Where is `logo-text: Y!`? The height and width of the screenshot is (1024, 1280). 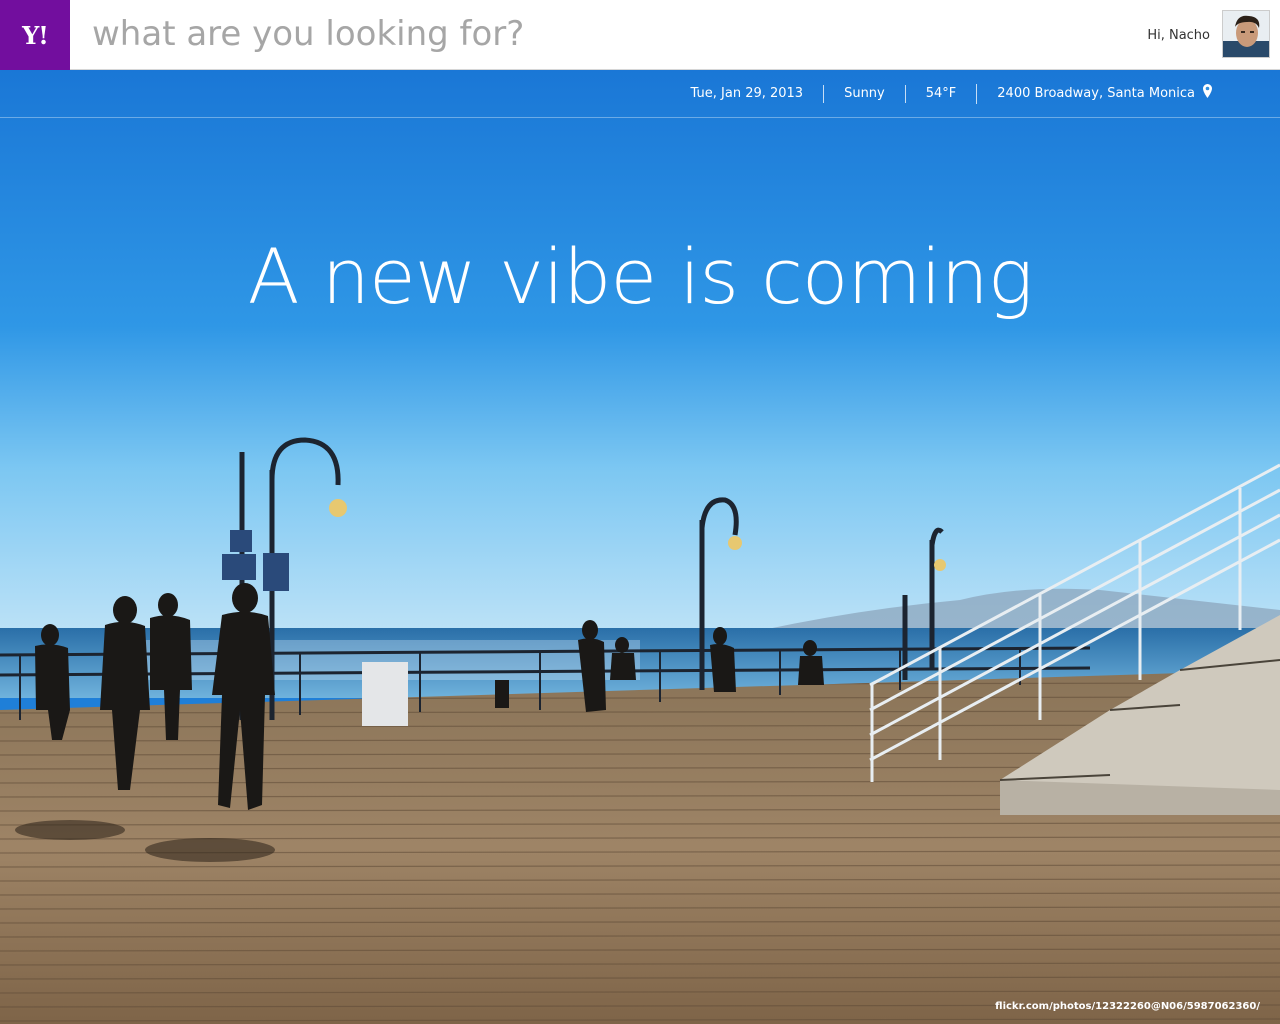 logo-text: Y! is located at coordinates (35, 35).